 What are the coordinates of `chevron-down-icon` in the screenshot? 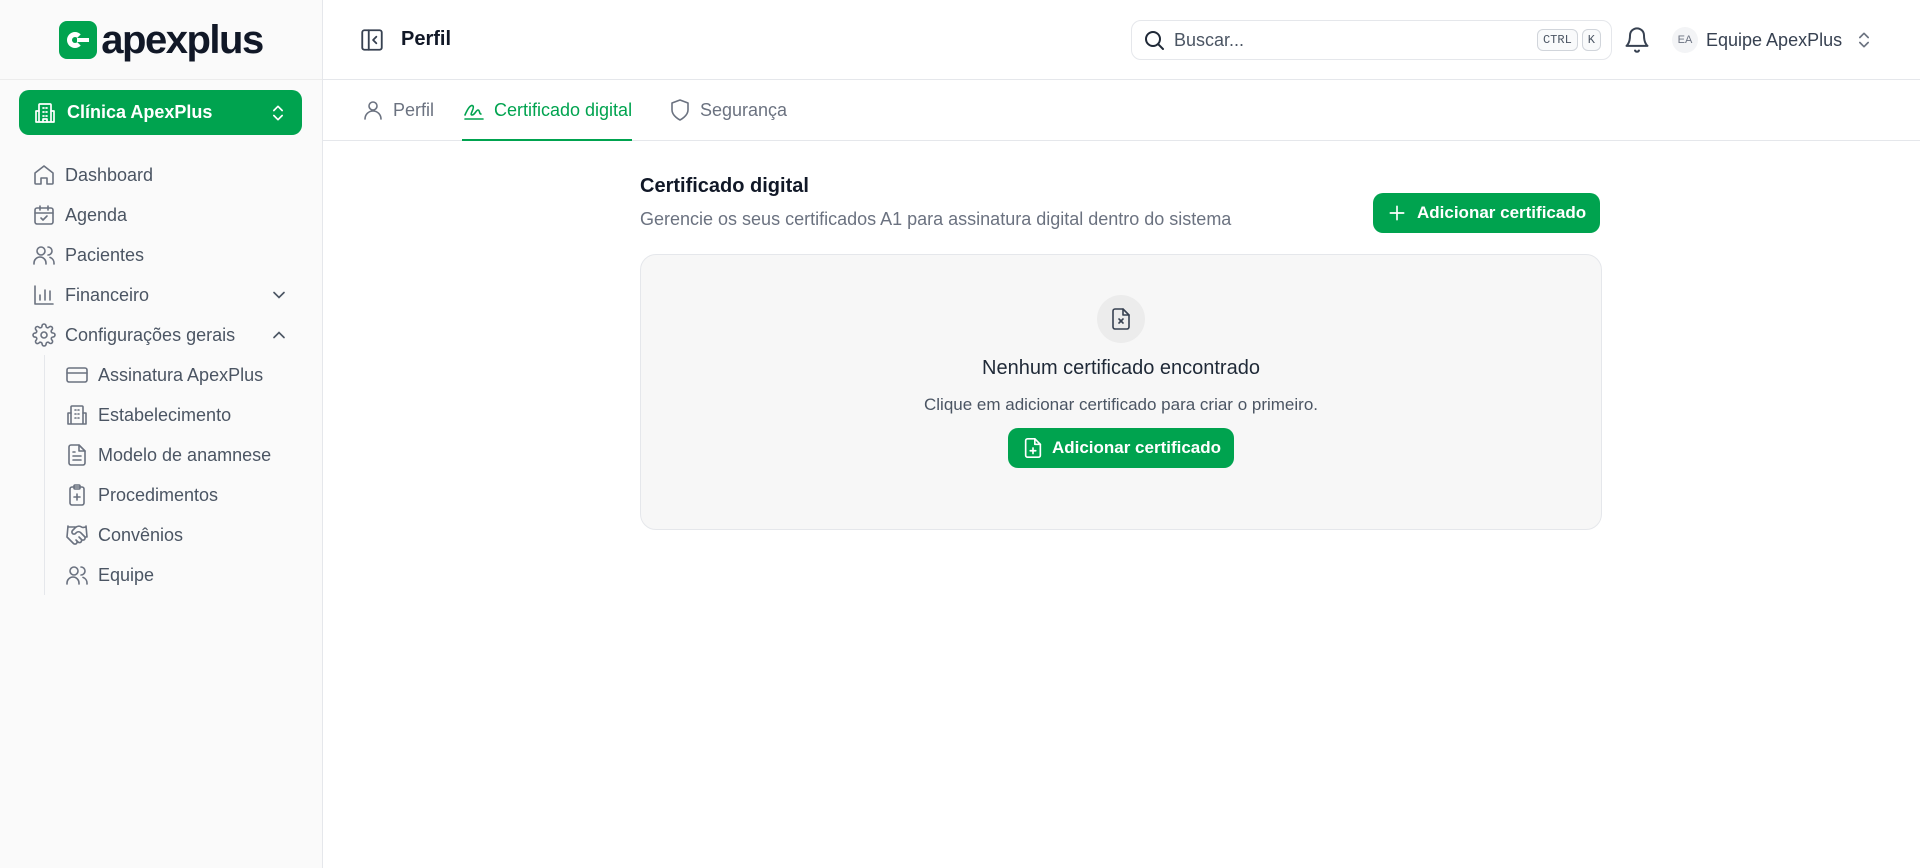 It's located at (279, 295).